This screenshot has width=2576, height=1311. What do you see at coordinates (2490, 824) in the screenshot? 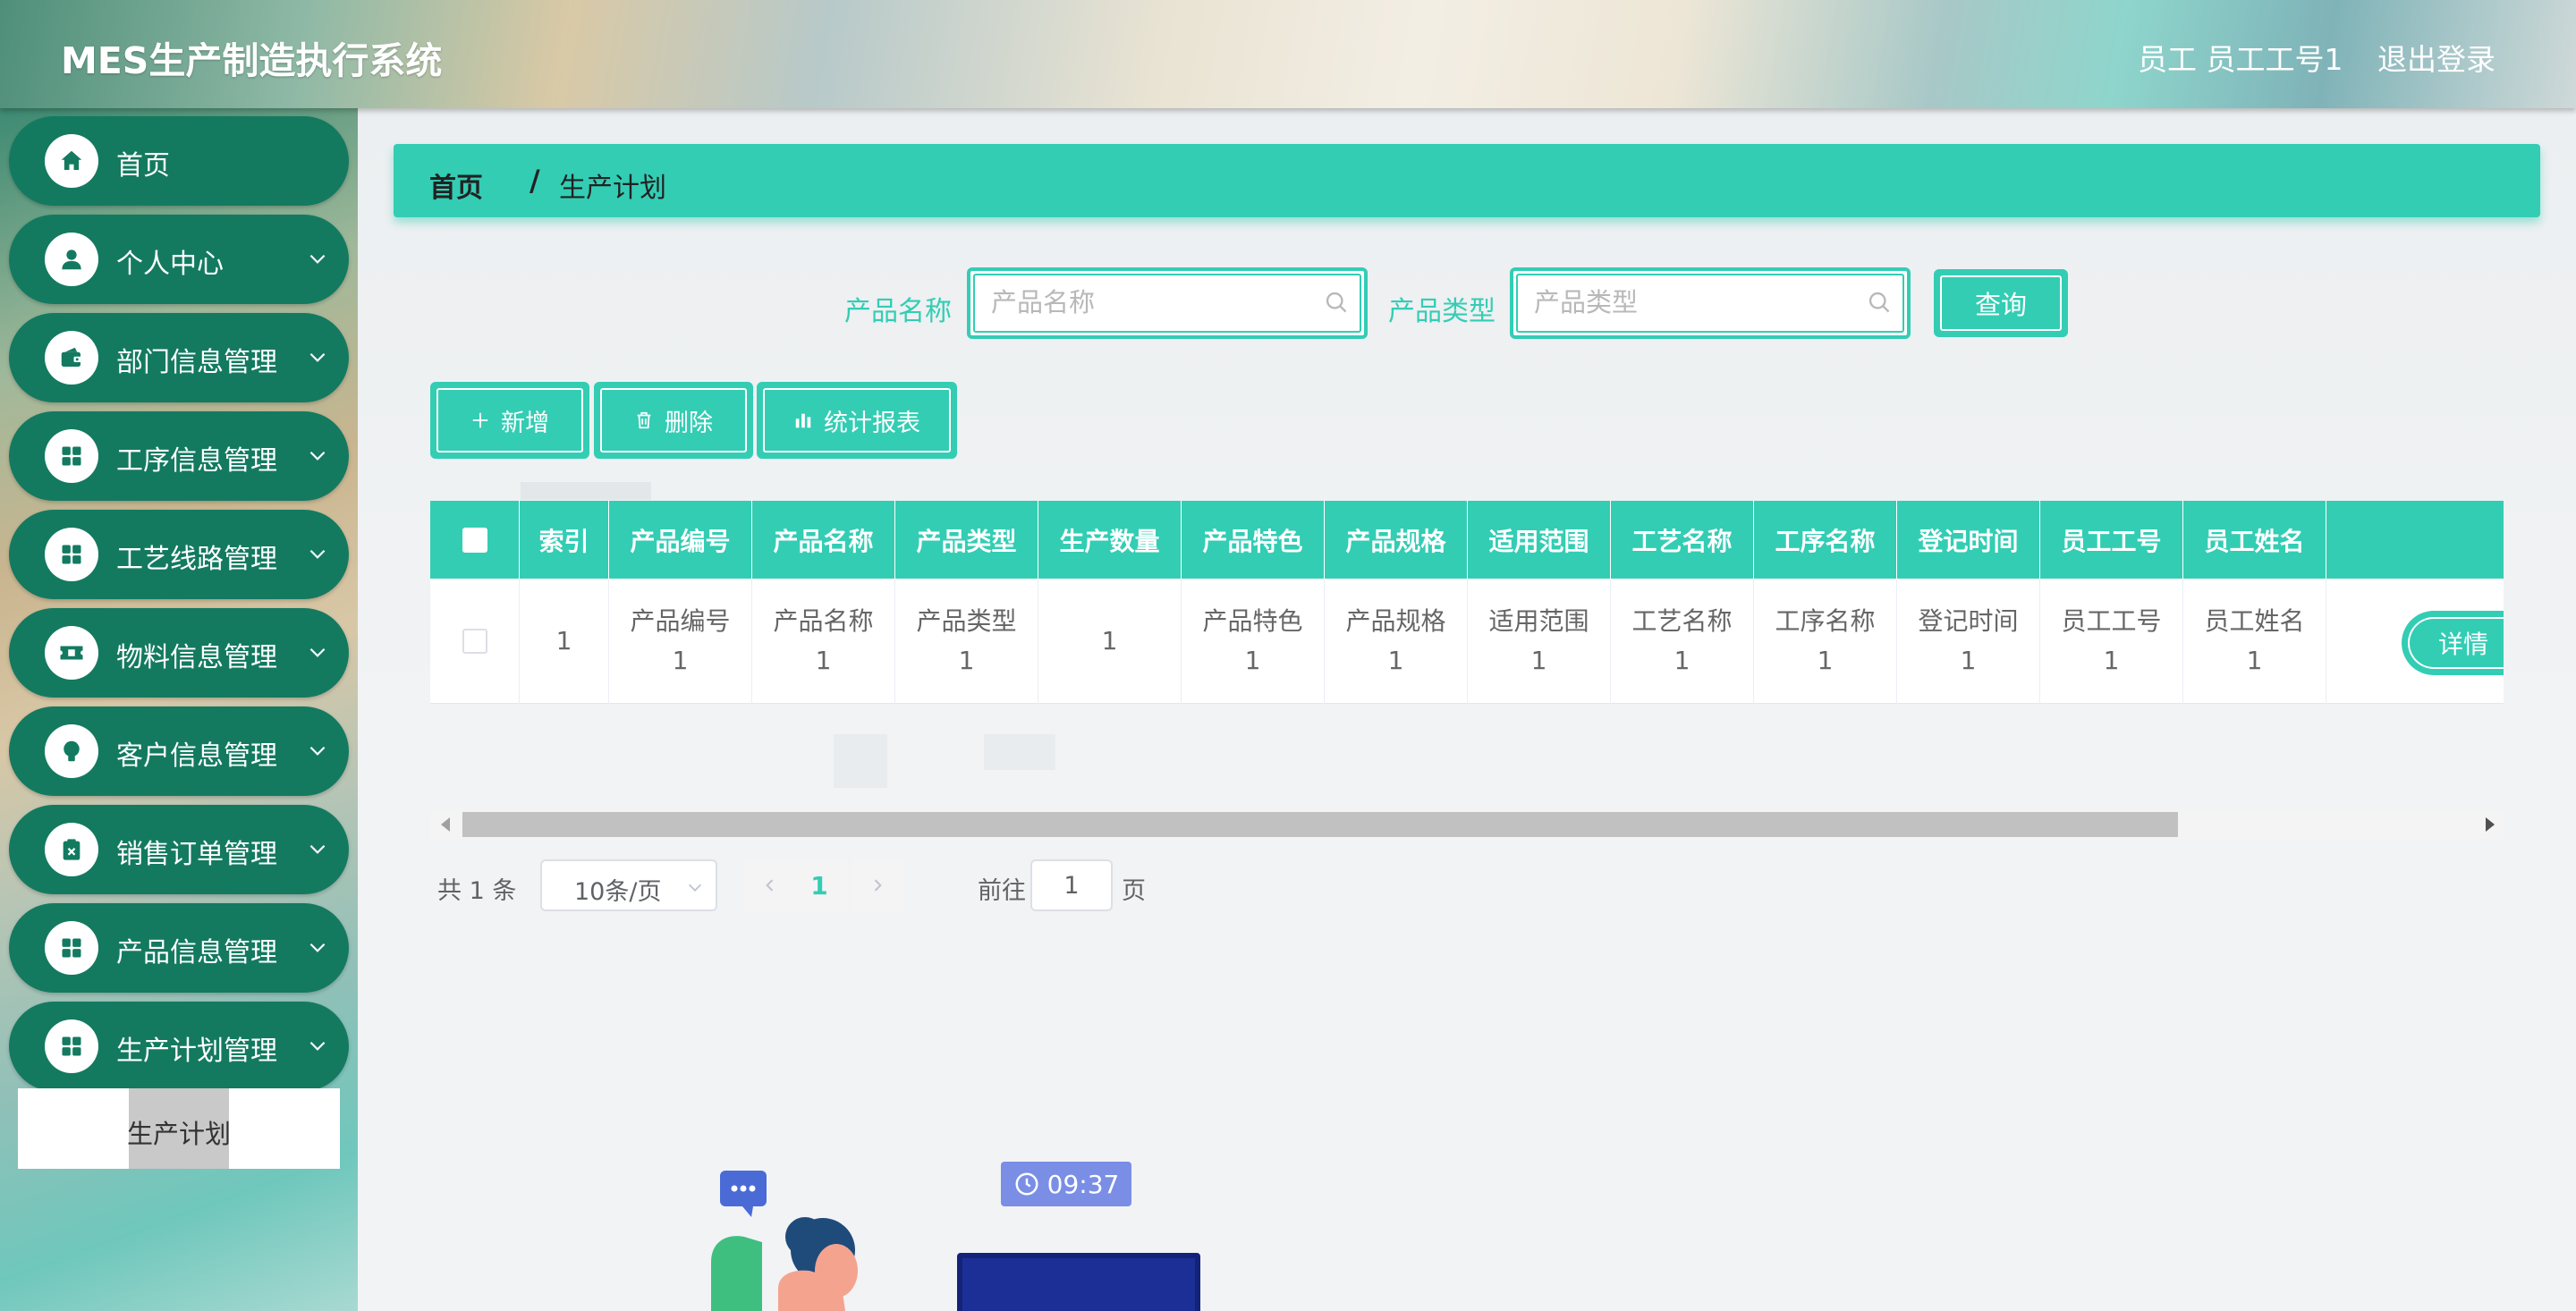
I see `scroll-right-icon` at bounding box center [2490, 824].